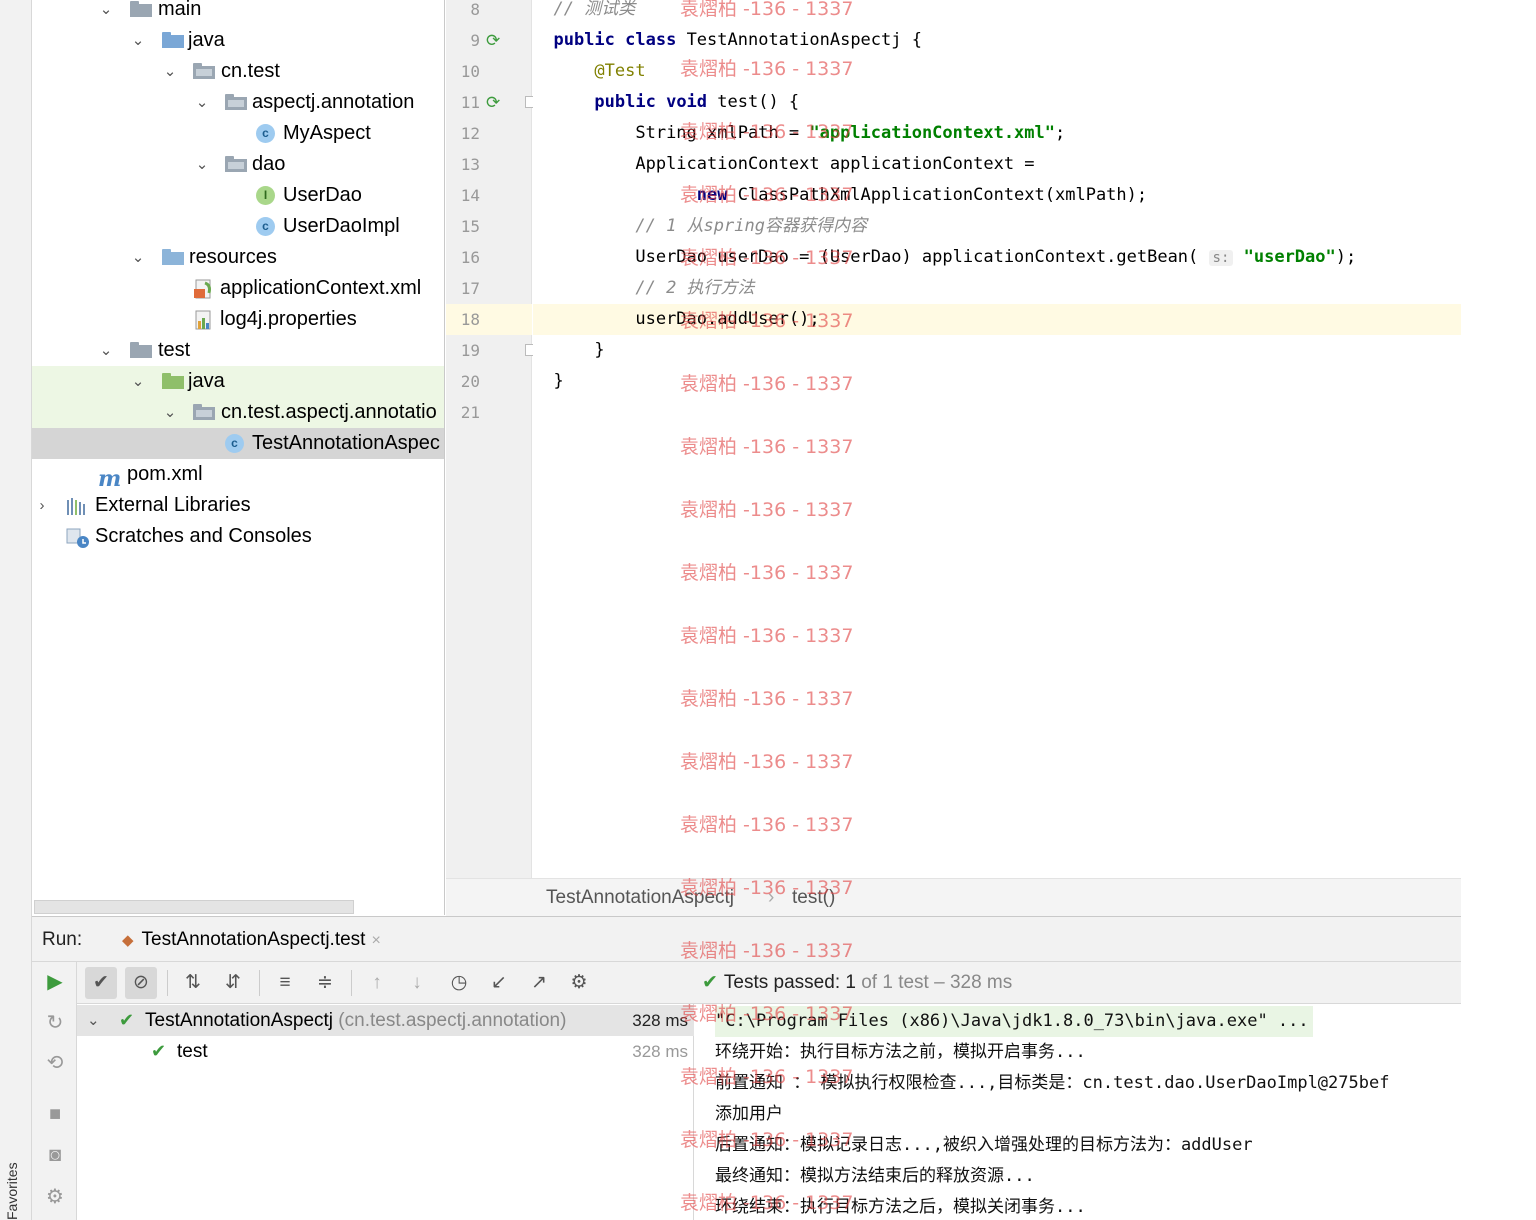 Image resolution: width=1536 pixels, height=1220 pixels. I want to click on interface-icon: I, so click(267, 195).